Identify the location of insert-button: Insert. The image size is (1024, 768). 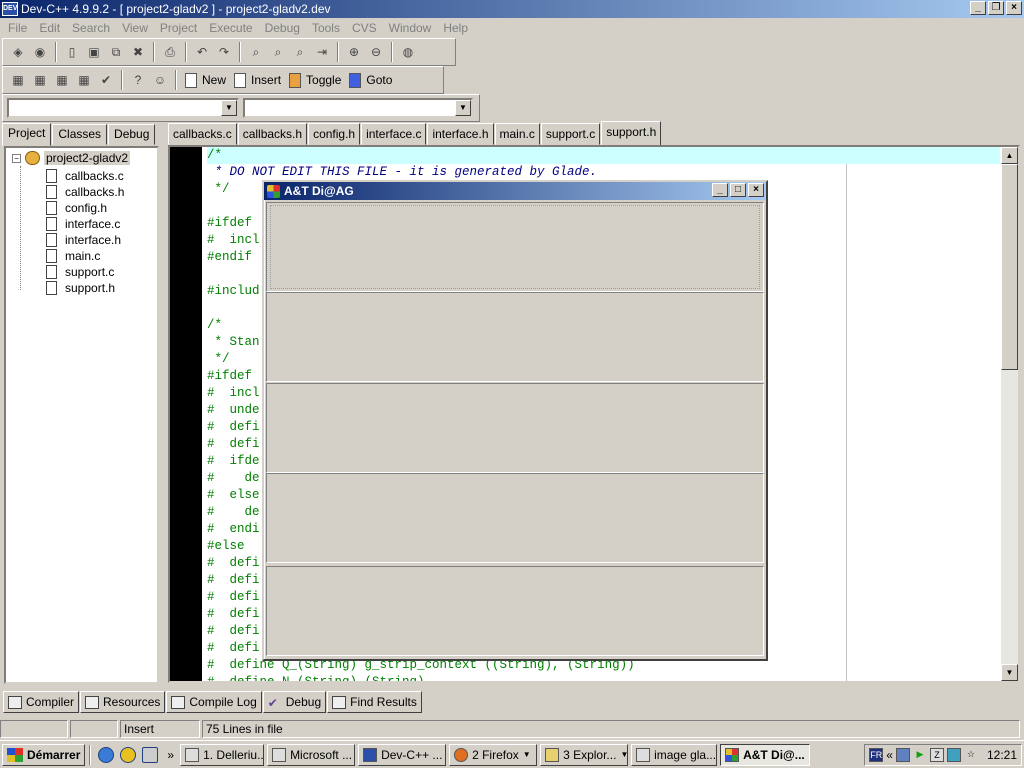
(257, 80).